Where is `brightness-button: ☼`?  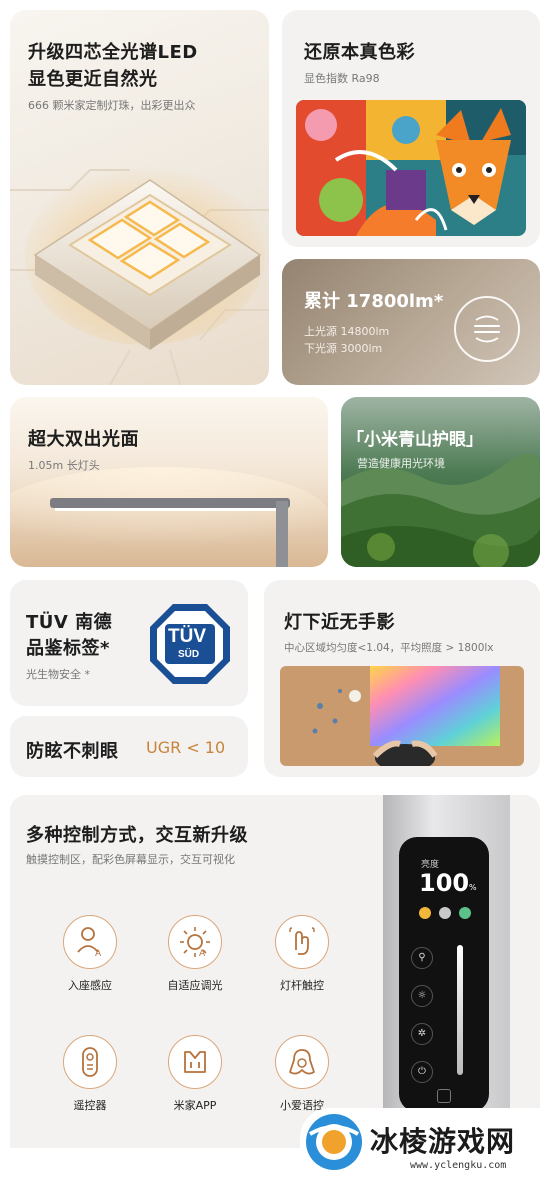 brightness-button: ☼ is located at coordinates (422, 996).